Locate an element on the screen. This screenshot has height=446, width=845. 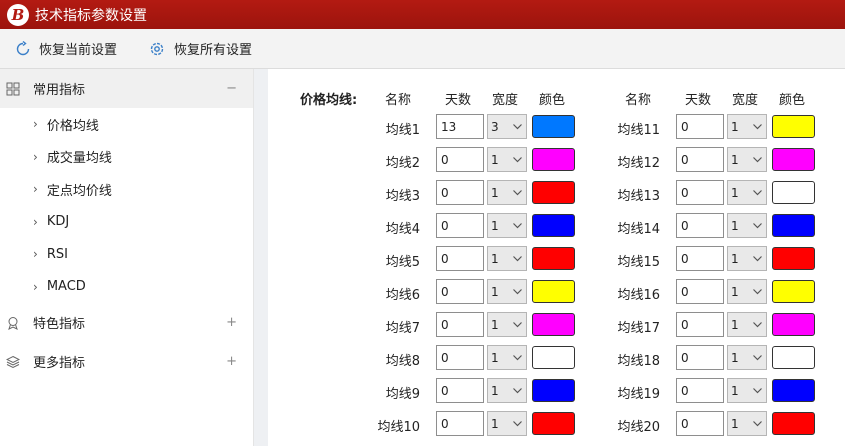
ma-row-label: 均线12 is located at coordinates (638, 163).